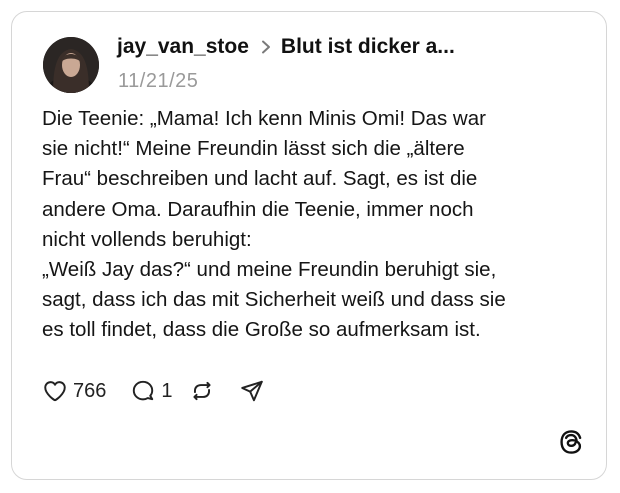 This screenshot has height=493, width=620. What do you see at coordinates (265, 47) in the screenshot?
I see `chevron-right-icon` at bounding box center [265, 47].